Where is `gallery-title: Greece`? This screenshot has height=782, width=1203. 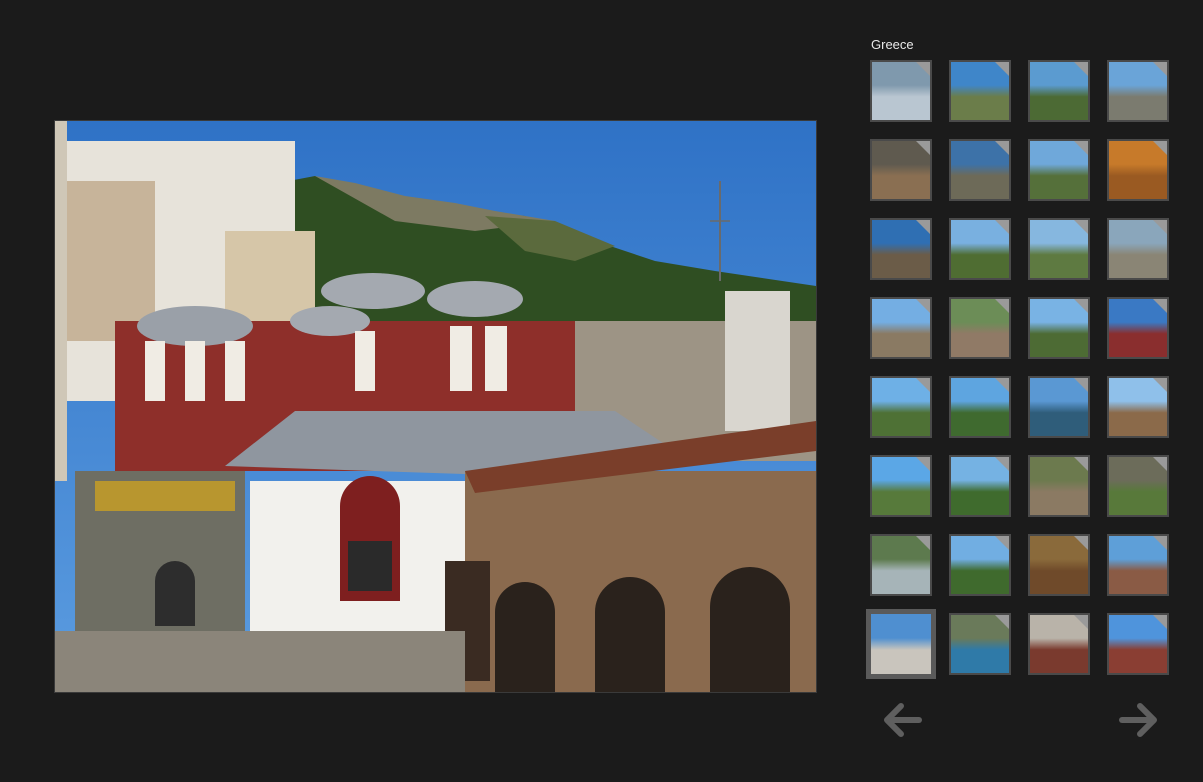
gallery-title: Greece is located at coordinates (892, 44).